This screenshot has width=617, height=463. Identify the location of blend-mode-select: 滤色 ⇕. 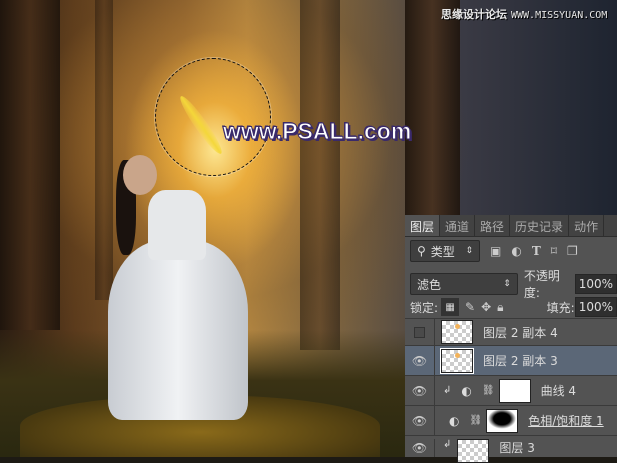
(464, 284).